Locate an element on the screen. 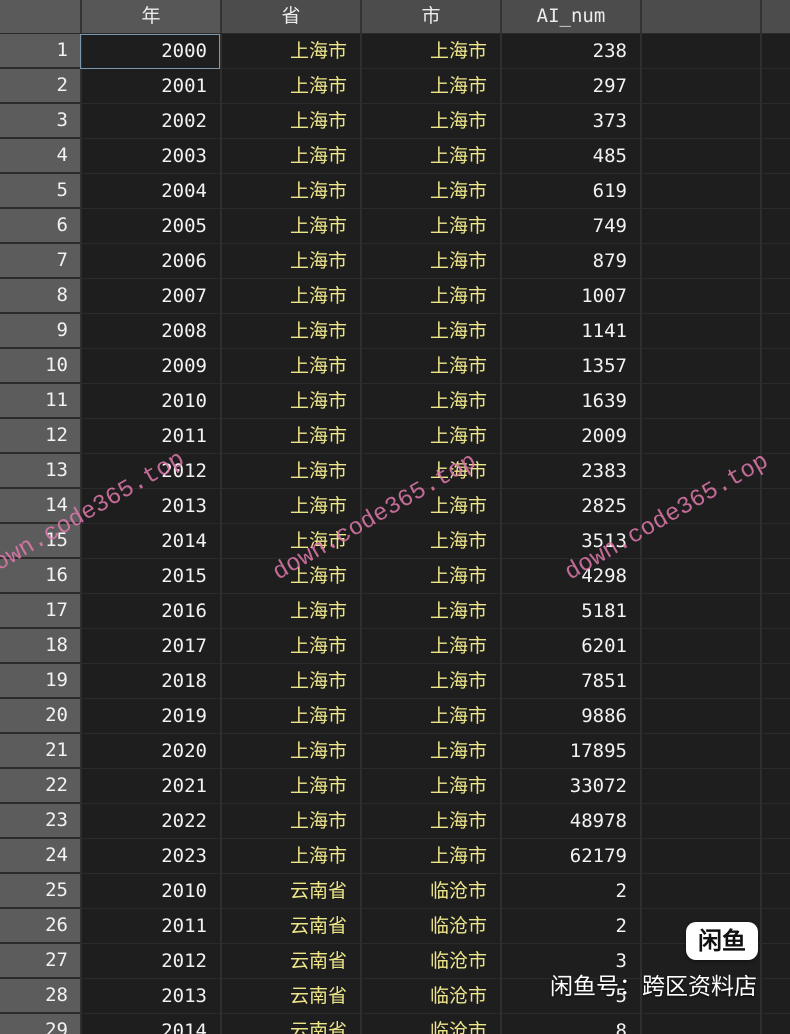 The height and width of the screenshot is (1034, 790). row-number: 29 is located at coordinates (40, 1024).